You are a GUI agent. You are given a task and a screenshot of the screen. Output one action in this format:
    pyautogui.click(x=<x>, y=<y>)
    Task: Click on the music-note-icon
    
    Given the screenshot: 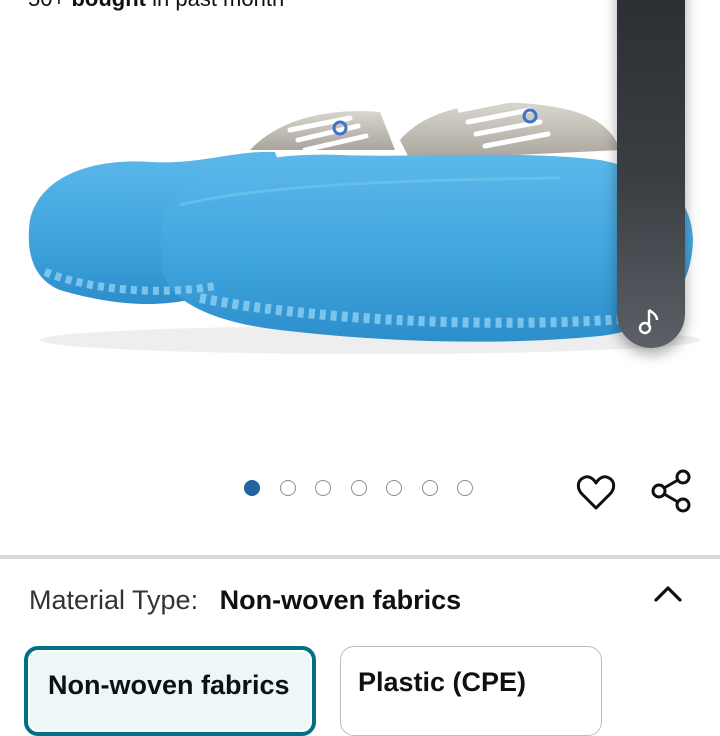 What is the action you would take?
    pyautogui.click(x=651, y=322)
    